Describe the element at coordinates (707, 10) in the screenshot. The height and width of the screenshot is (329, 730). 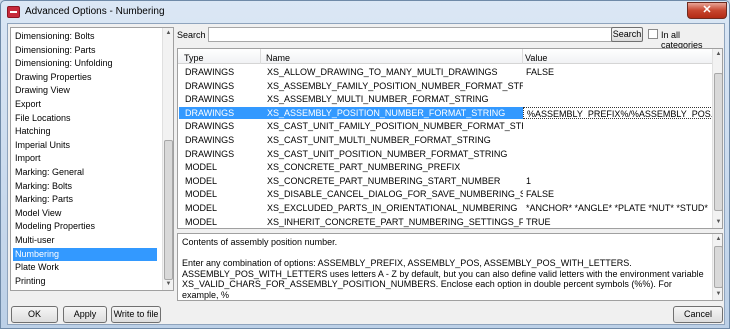
I see `close-button: ✕` at that location.